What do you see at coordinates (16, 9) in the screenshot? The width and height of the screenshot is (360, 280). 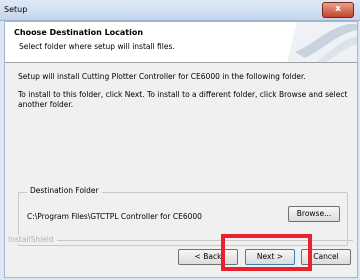 I see `window-title: Setup` at bounding box center [16, 9].